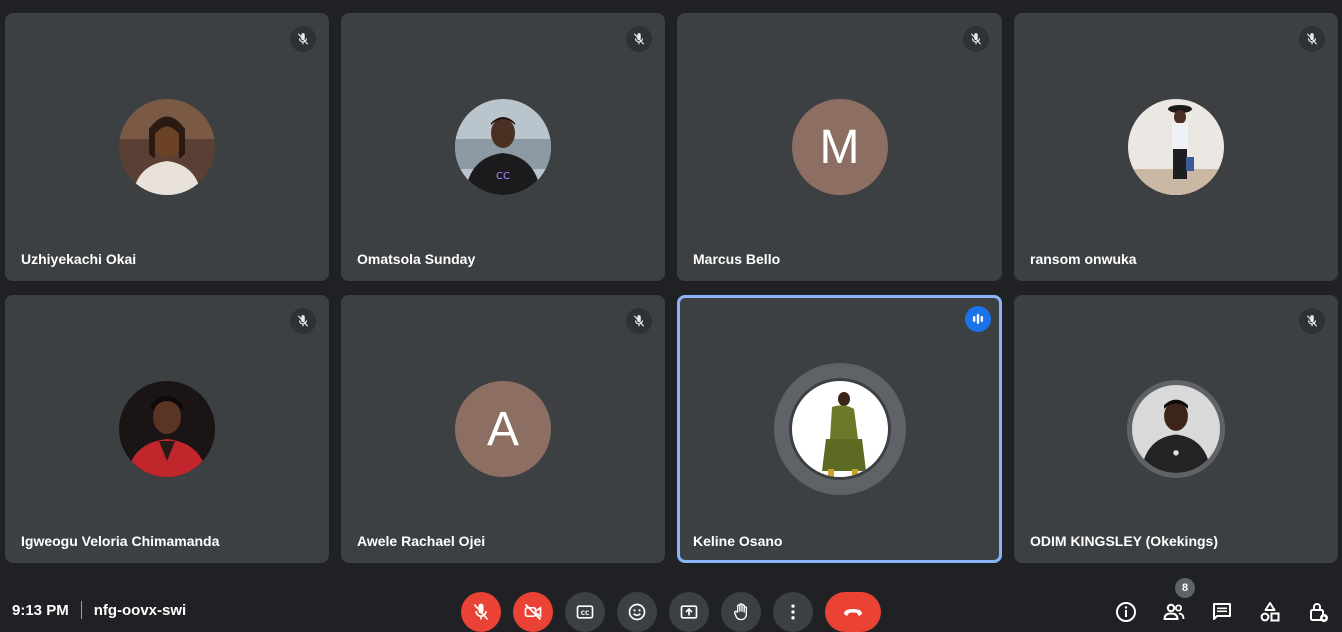  I want to click on more-options-icon, so click(793, 612).